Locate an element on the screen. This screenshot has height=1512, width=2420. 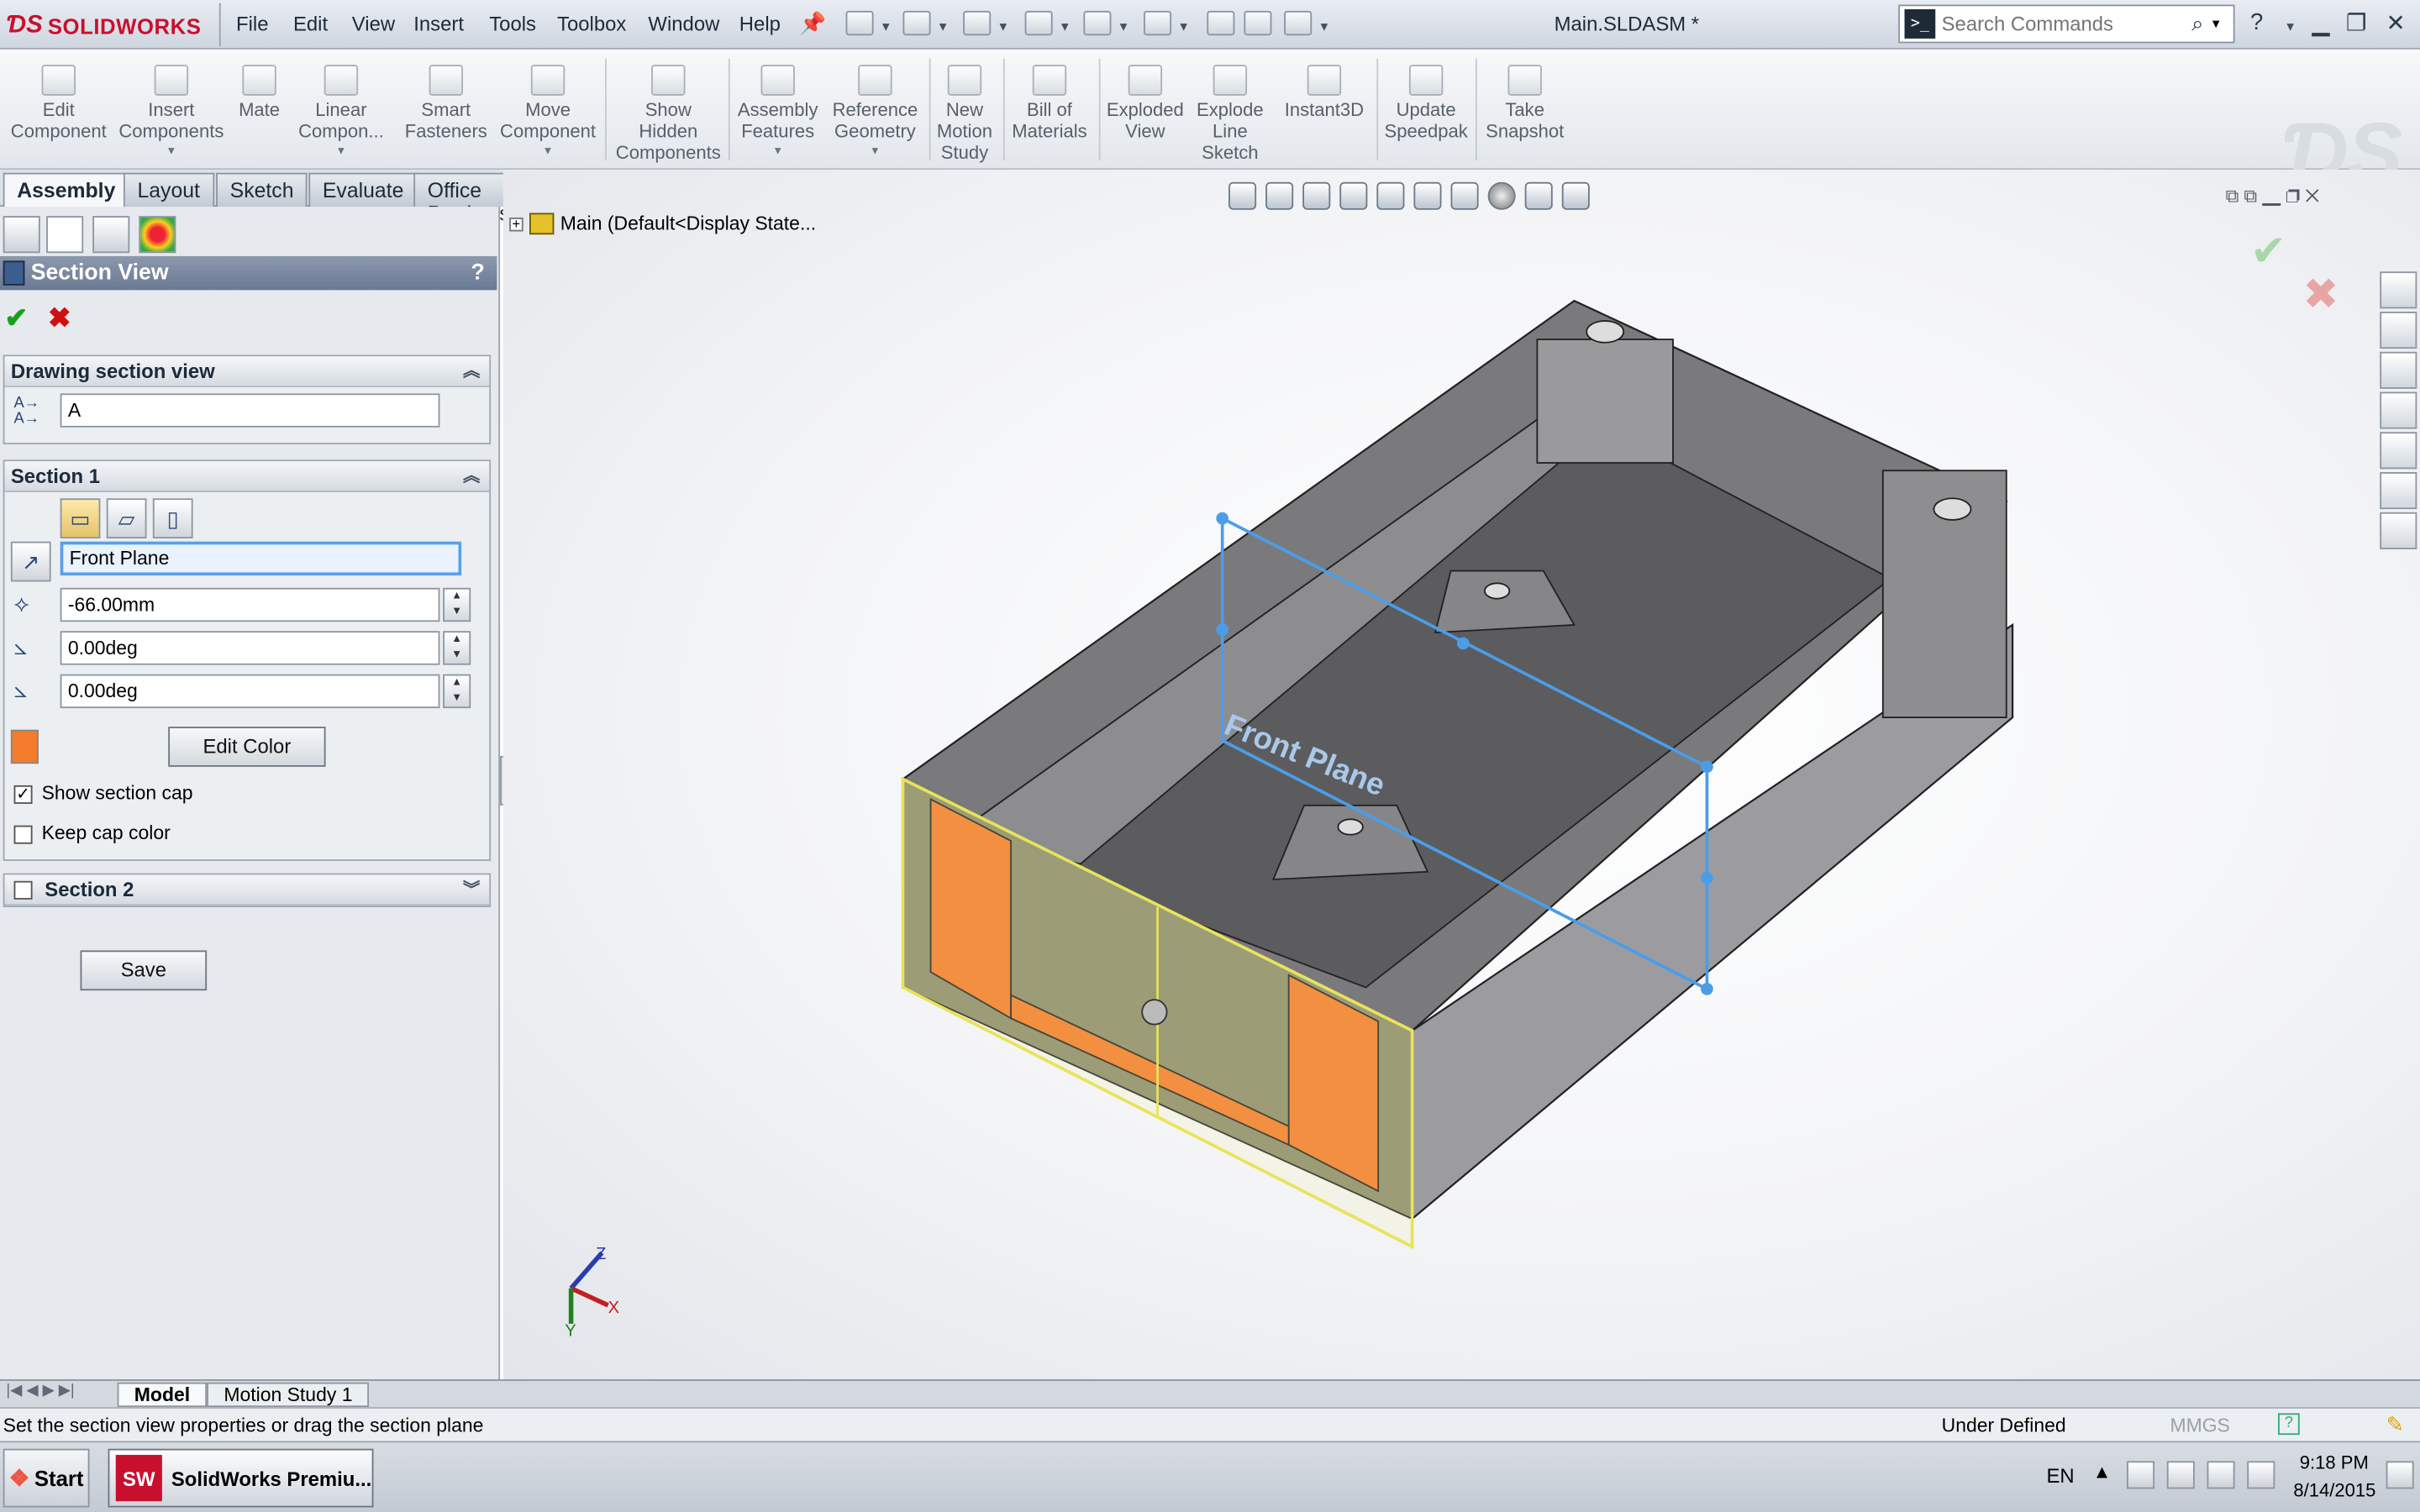
language-indicator: EN is located at coordinates (2061, 1476).